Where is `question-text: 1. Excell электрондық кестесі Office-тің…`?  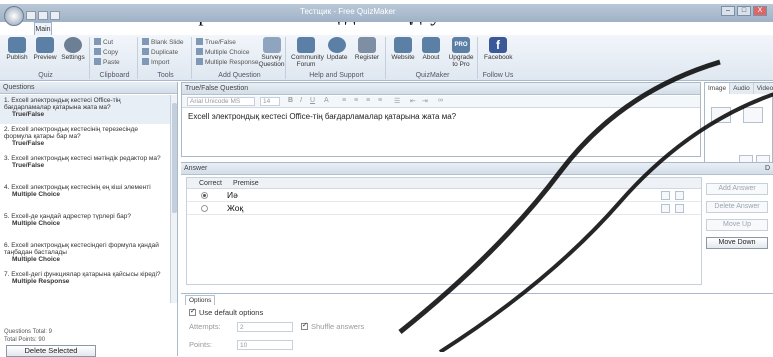
question-text: 1. Excell электрондық кестесі Office-тің… is located at coordinates (62, 104).